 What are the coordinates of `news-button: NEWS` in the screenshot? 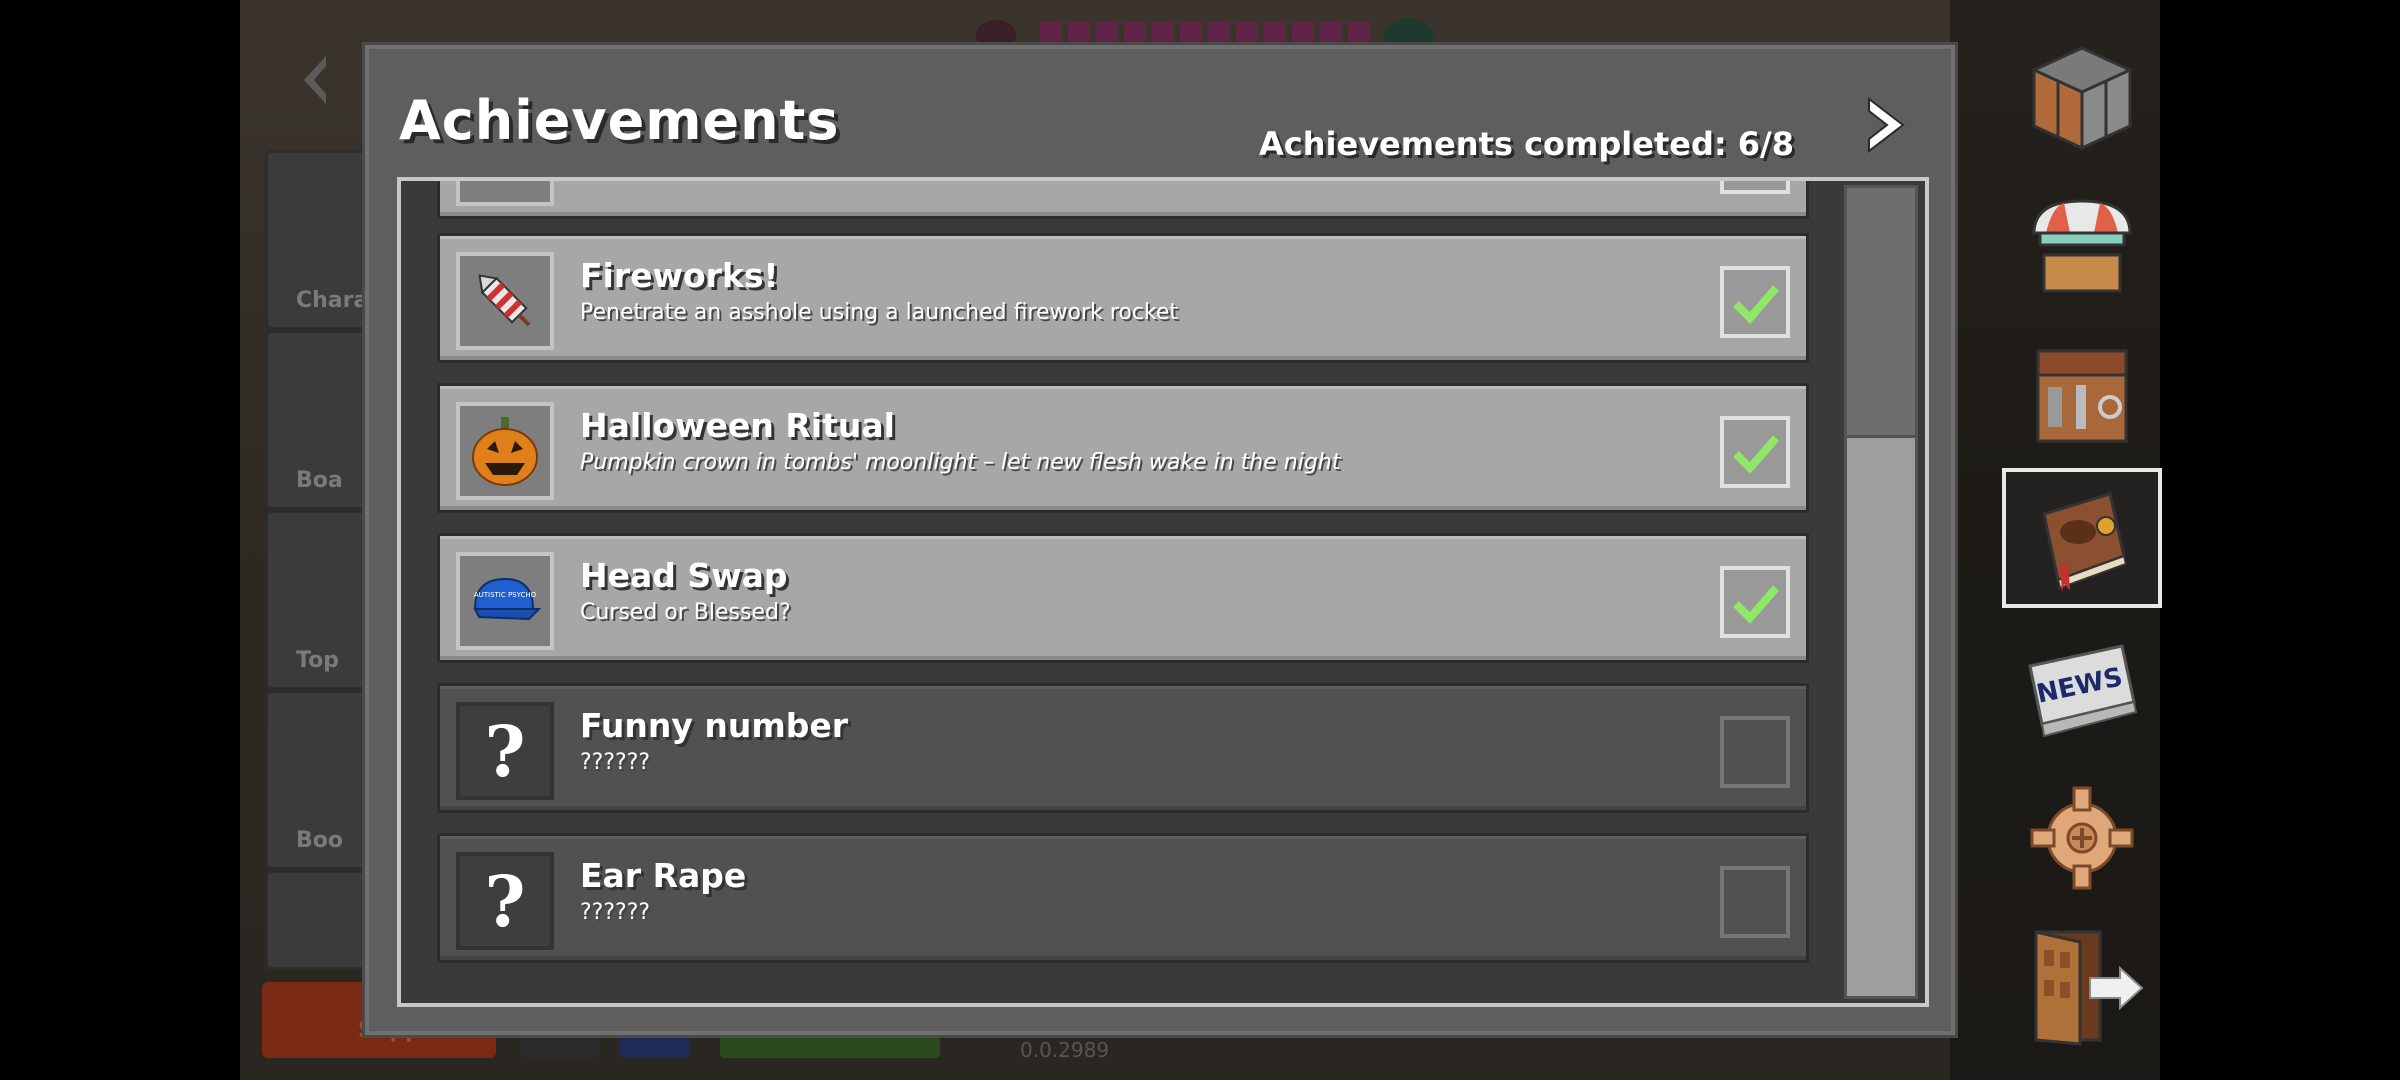 It's located at (2082, 690).